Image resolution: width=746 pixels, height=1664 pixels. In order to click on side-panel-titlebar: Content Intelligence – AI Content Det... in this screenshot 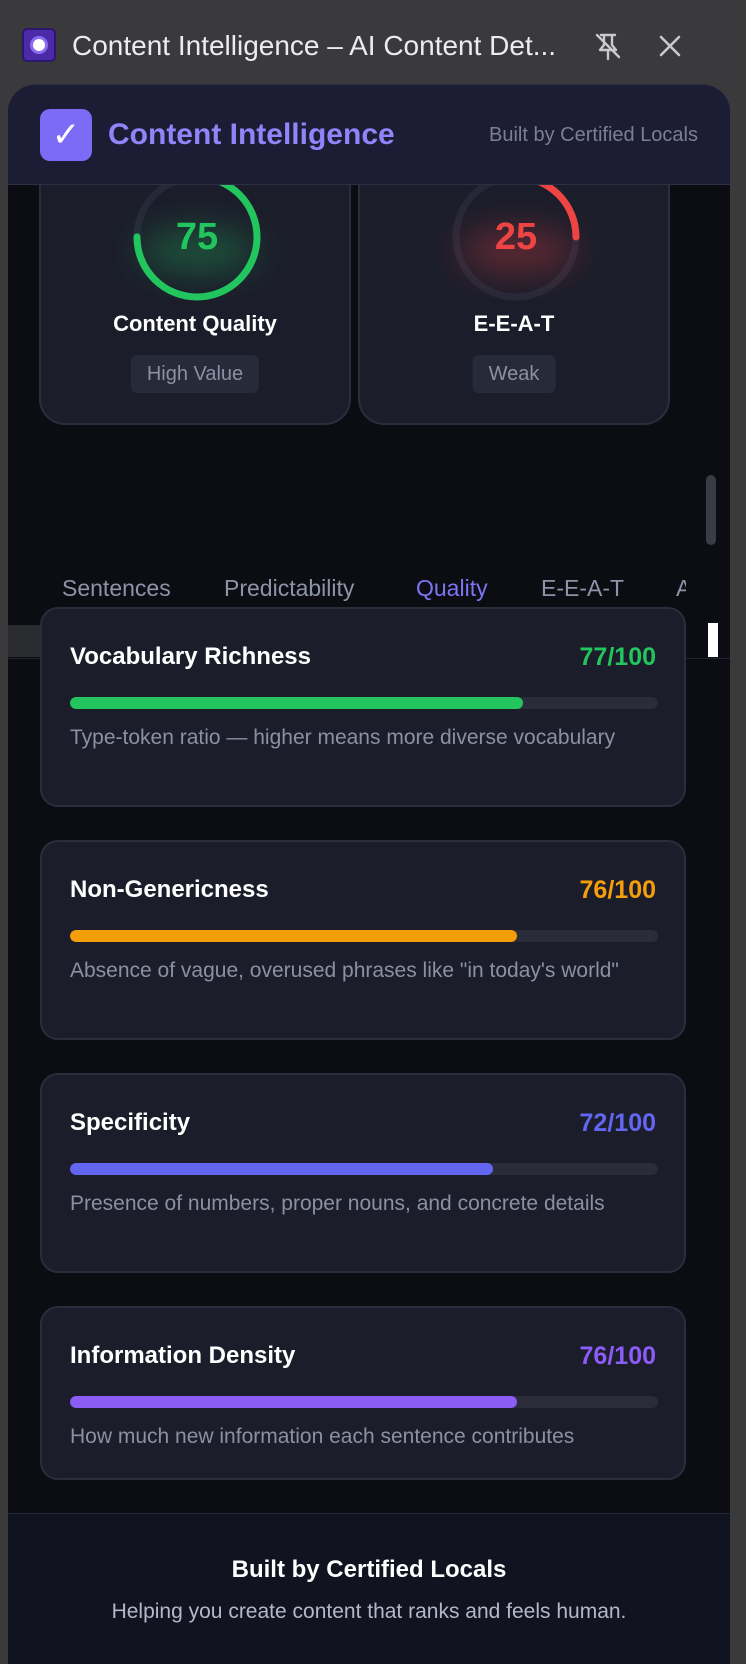, I will do `click(373, 43)`.